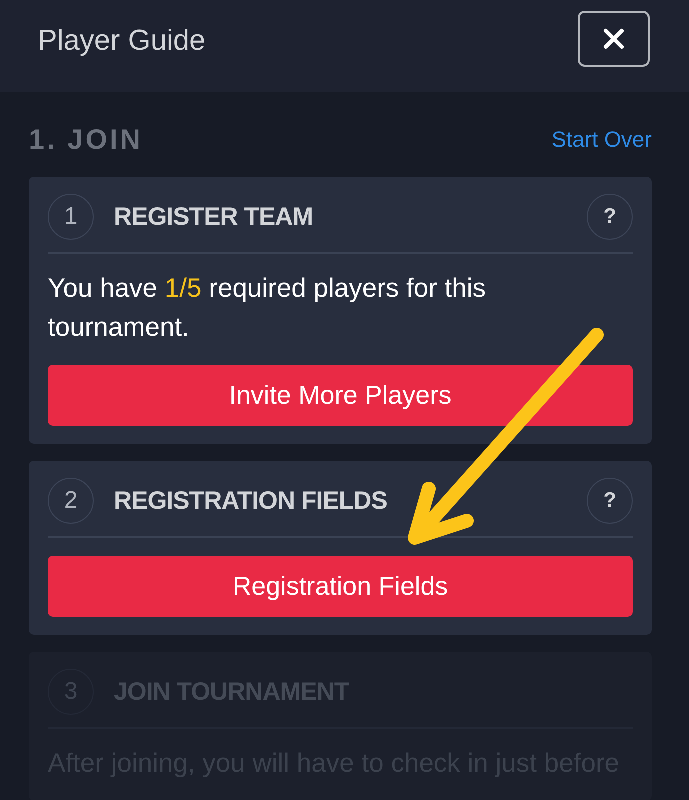 The width and height of the screenshot is (689, 800). What do you see at coordinates (614, 39) in the screenshot?
I see `close-button` at bounding box center [614, 39].